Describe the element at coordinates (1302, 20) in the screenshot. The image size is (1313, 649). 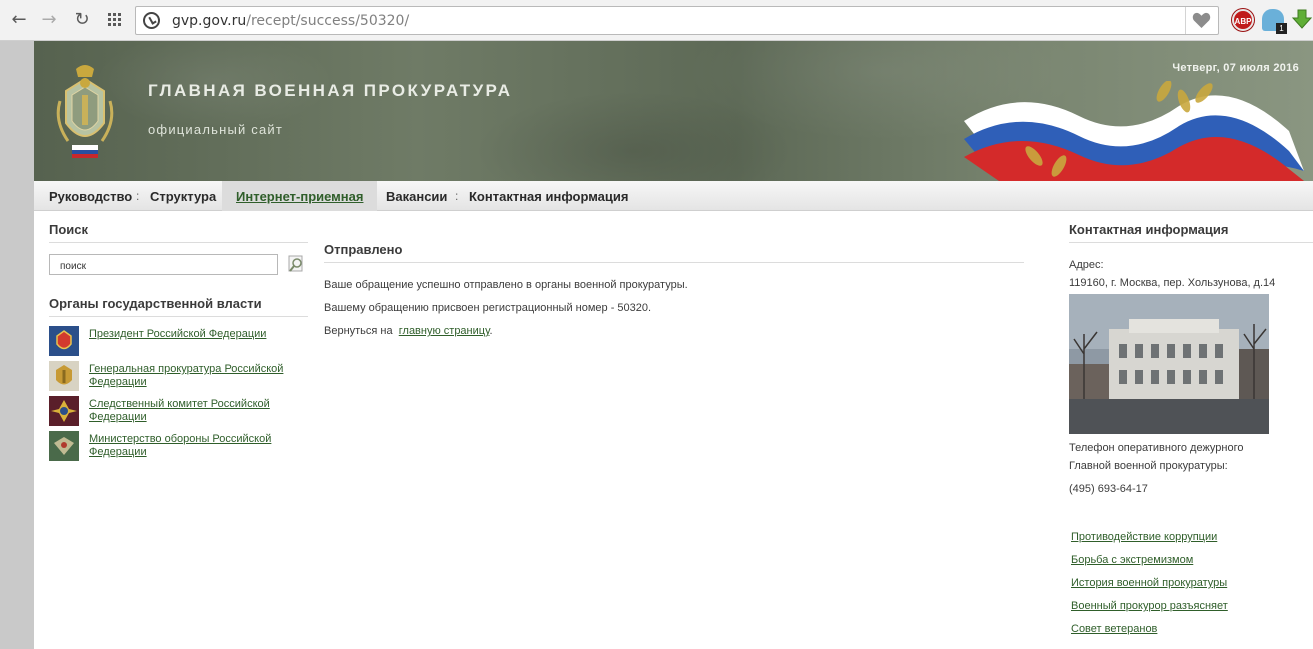
I see `download-arrow-icon` at that location.